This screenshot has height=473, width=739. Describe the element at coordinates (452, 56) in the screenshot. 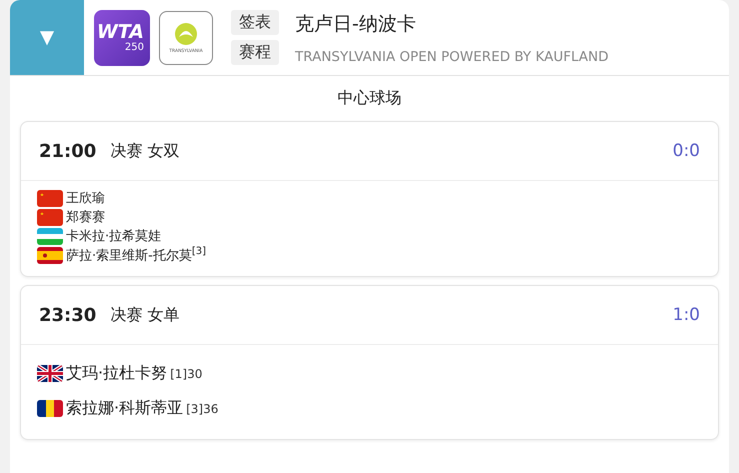

I see `tournament-subtitle: TRANSYLVANIA OPEN POWERED BY KAUFLAND` at that location.